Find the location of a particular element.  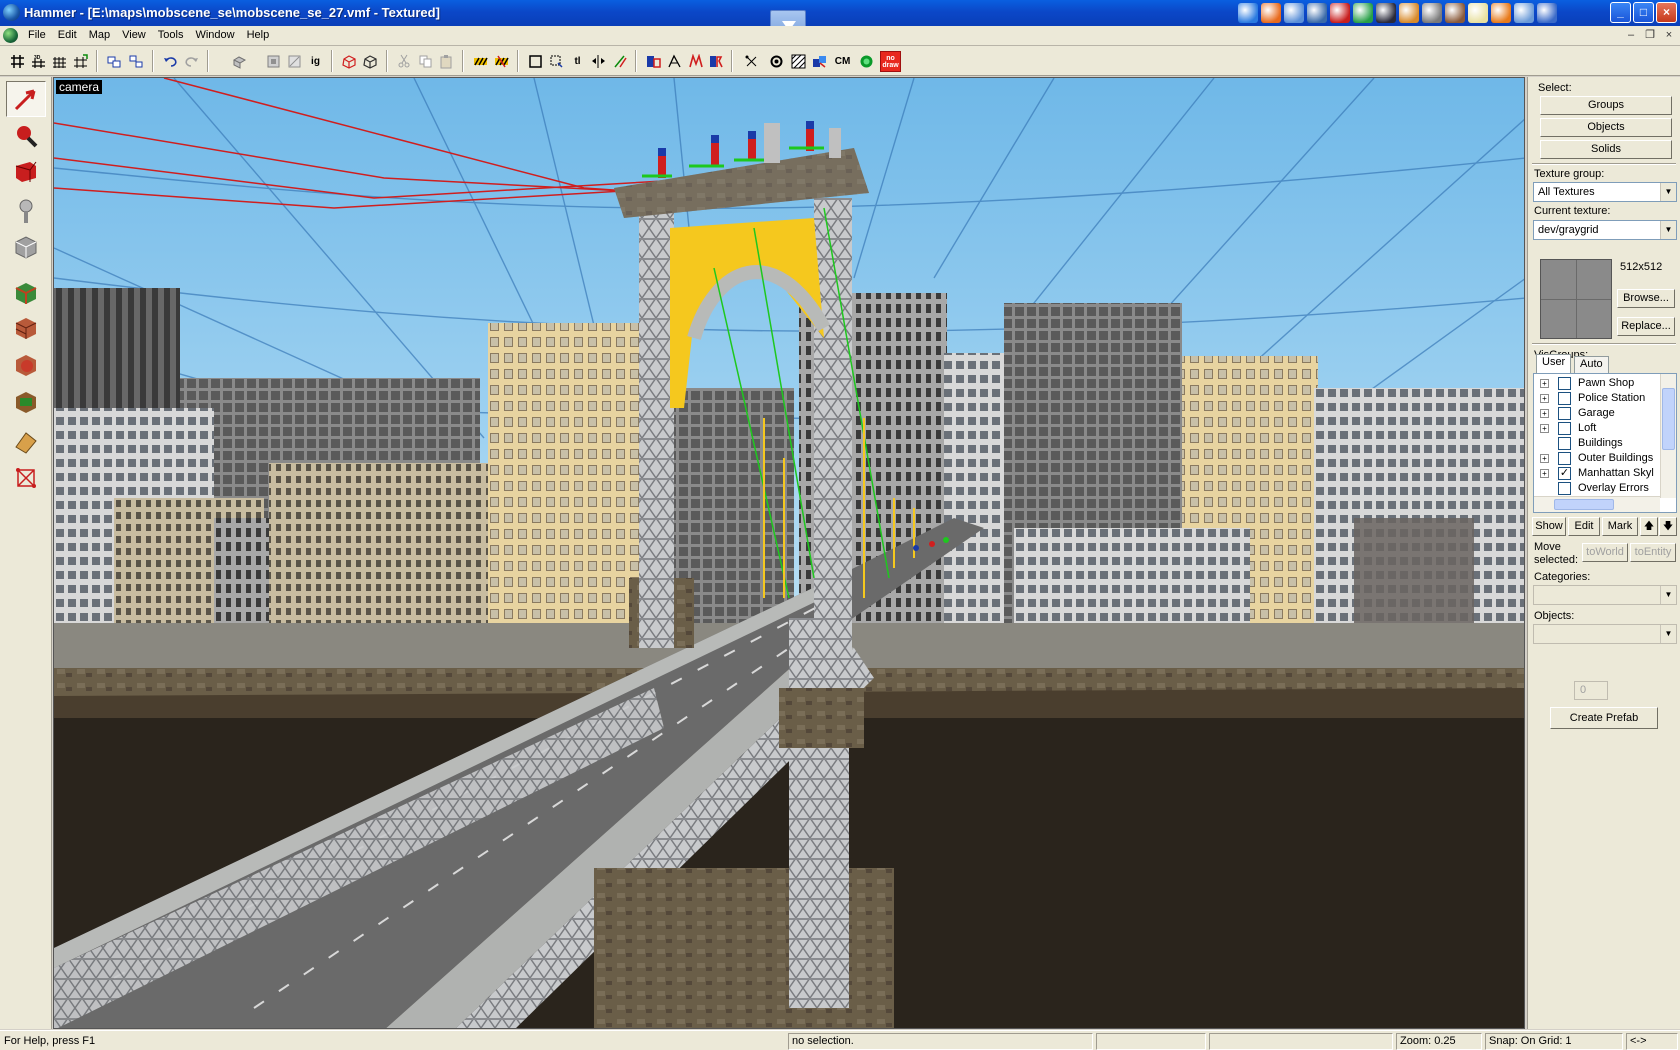

cone-icon is located at coordinates (1501, 13).